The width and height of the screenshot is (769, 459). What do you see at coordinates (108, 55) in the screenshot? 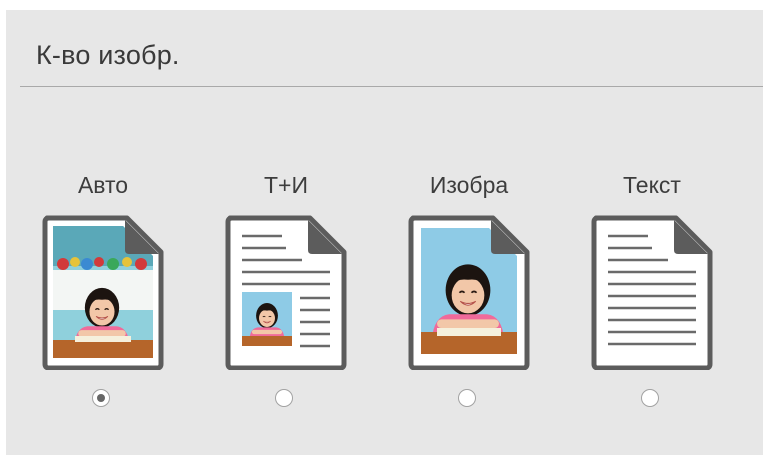
I see `panel-title: К-во изобр.` at bounding box center [108, 55].